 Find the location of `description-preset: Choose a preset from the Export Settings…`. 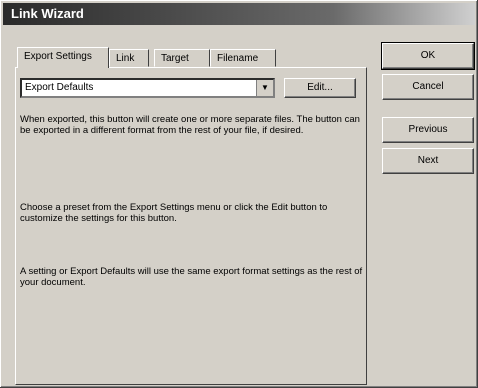

description-preset: Choose a preset from the Export Settings… is located at coordinates (174, 213).